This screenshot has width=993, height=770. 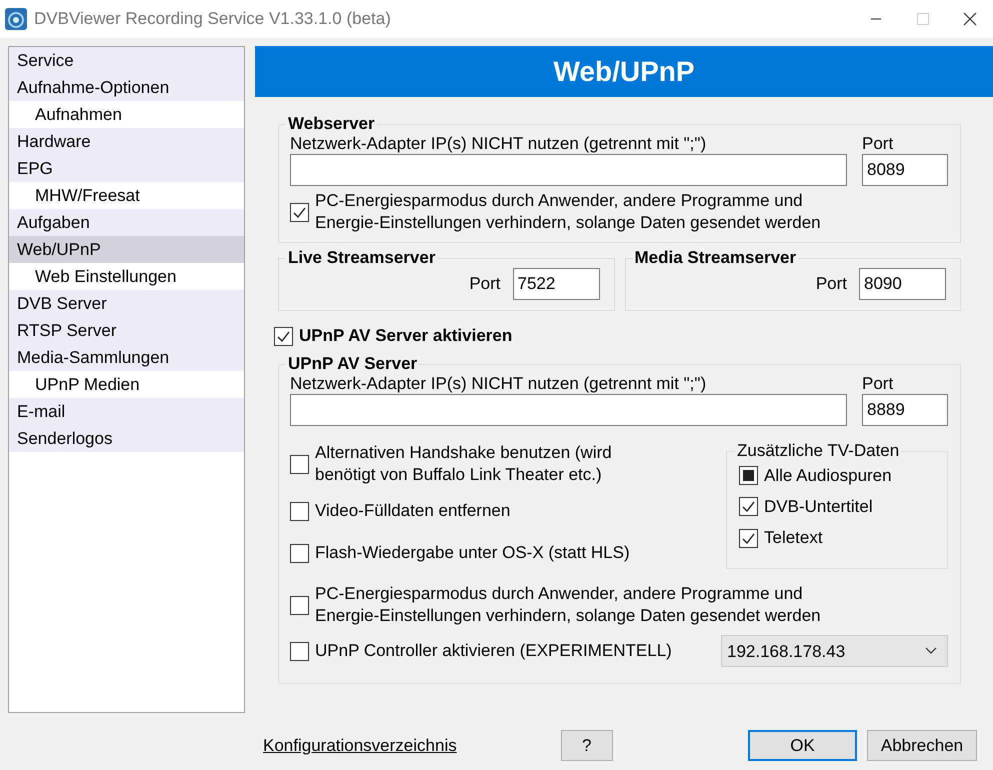 I want to click on port-field: 8889, so click(x=905, y=410).